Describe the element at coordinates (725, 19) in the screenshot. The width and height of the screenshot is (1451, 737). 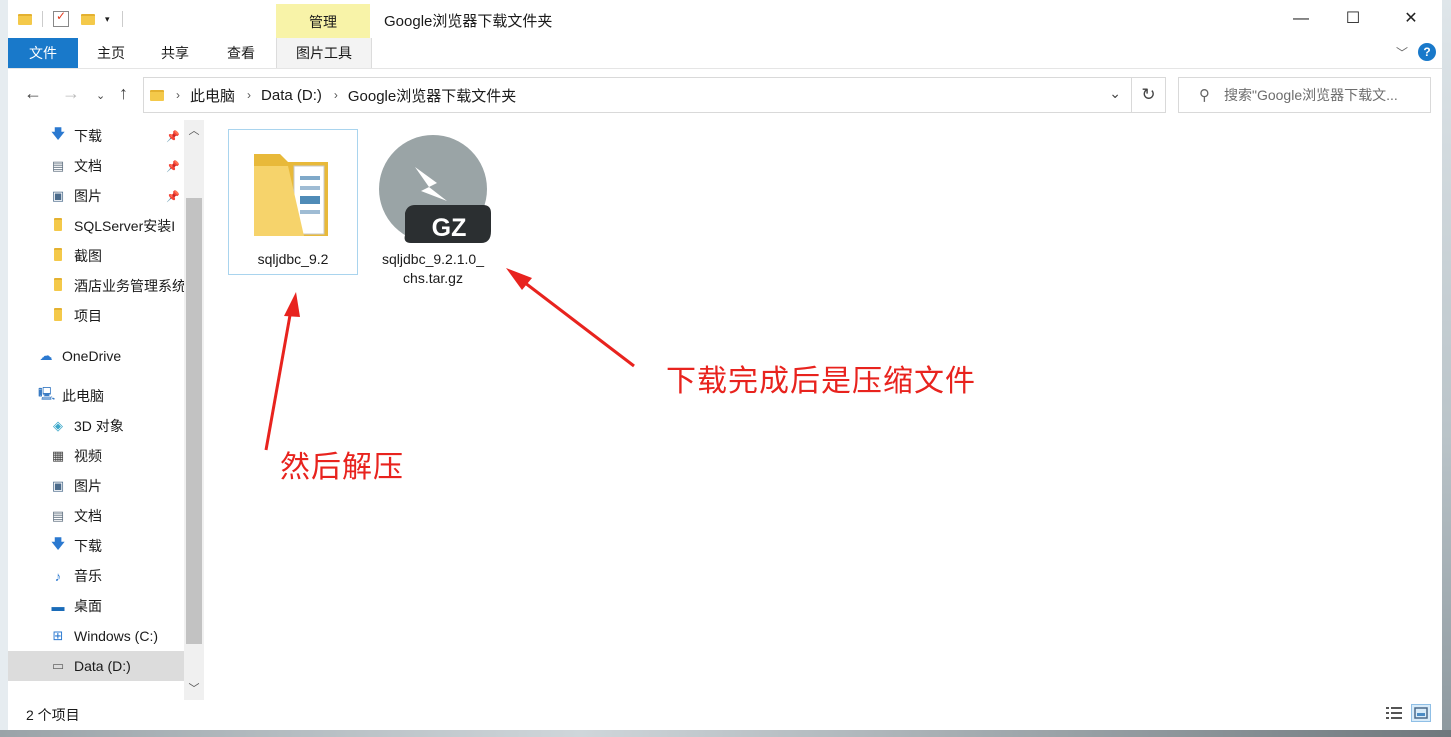
I see `title-bar: ✓ ▾ 管理 Google浏览器下载文件夹 — ☐ ✕` at that location.